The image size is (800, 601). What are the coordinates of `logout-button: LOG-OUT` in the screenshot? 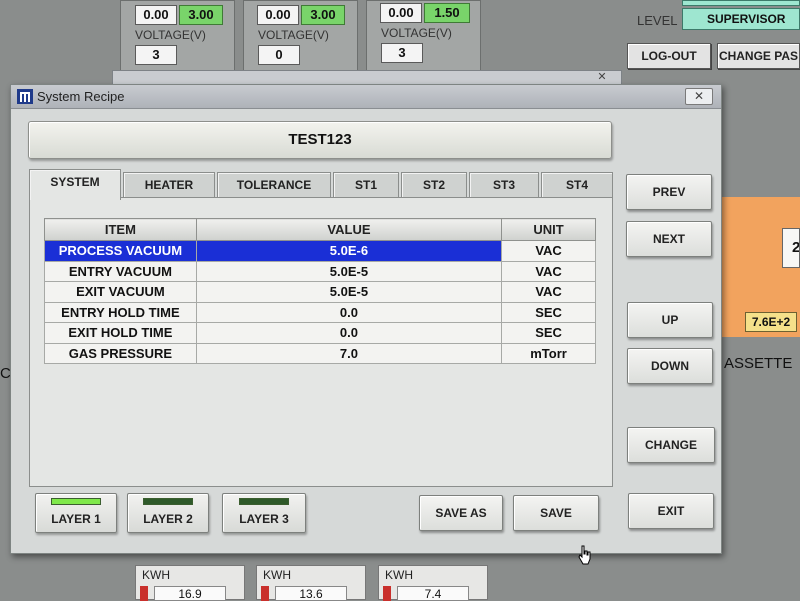 It's located at (669, 56).